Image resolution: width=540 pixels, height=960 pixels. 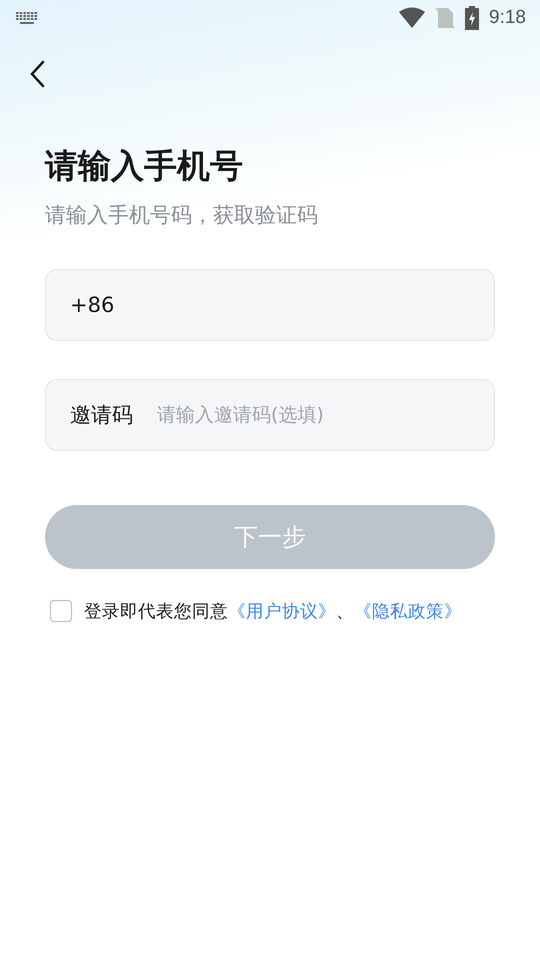 I want to click on field-label: 邀请码, so click(x=101, y=415).